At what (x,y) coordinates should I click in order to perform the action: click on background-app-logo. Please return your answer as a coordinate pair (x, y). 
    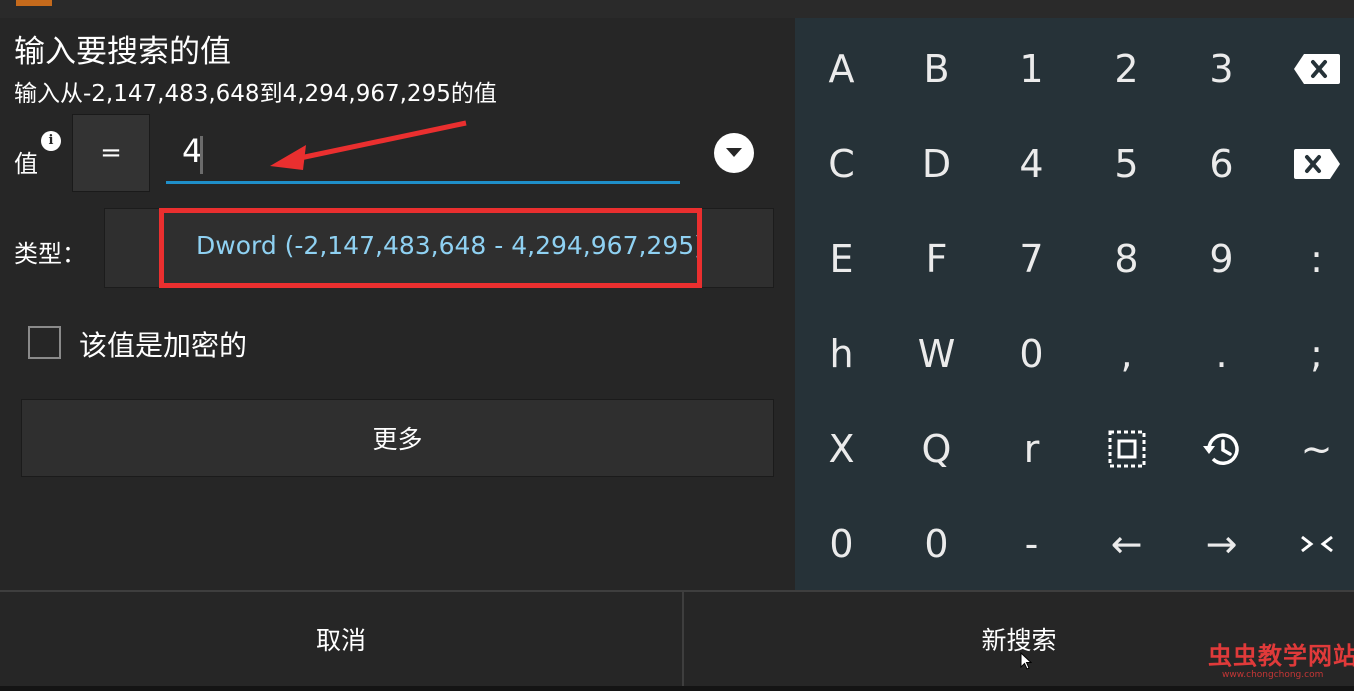
    Looking at the image, I should click on (34, 3).